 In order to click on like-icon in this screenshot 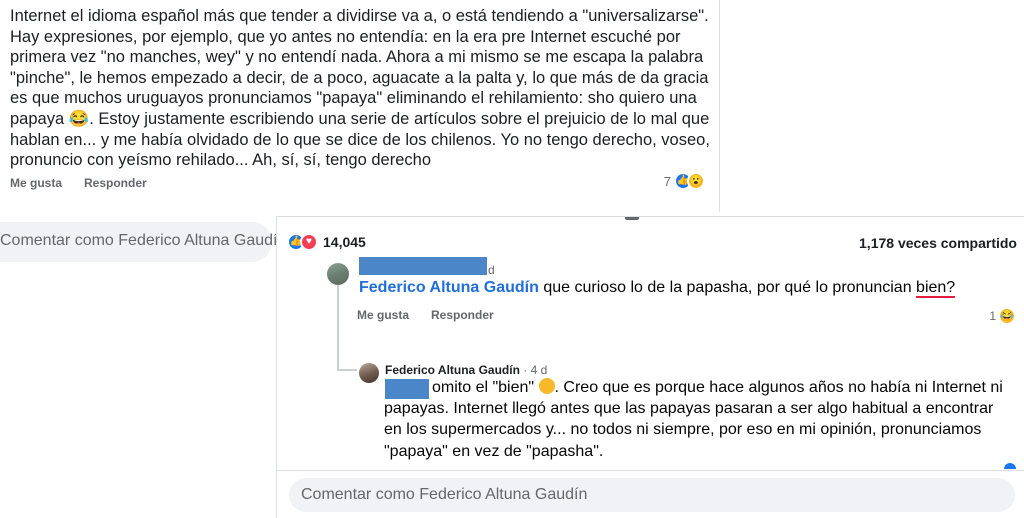, I will do `click(1010, 466)`.